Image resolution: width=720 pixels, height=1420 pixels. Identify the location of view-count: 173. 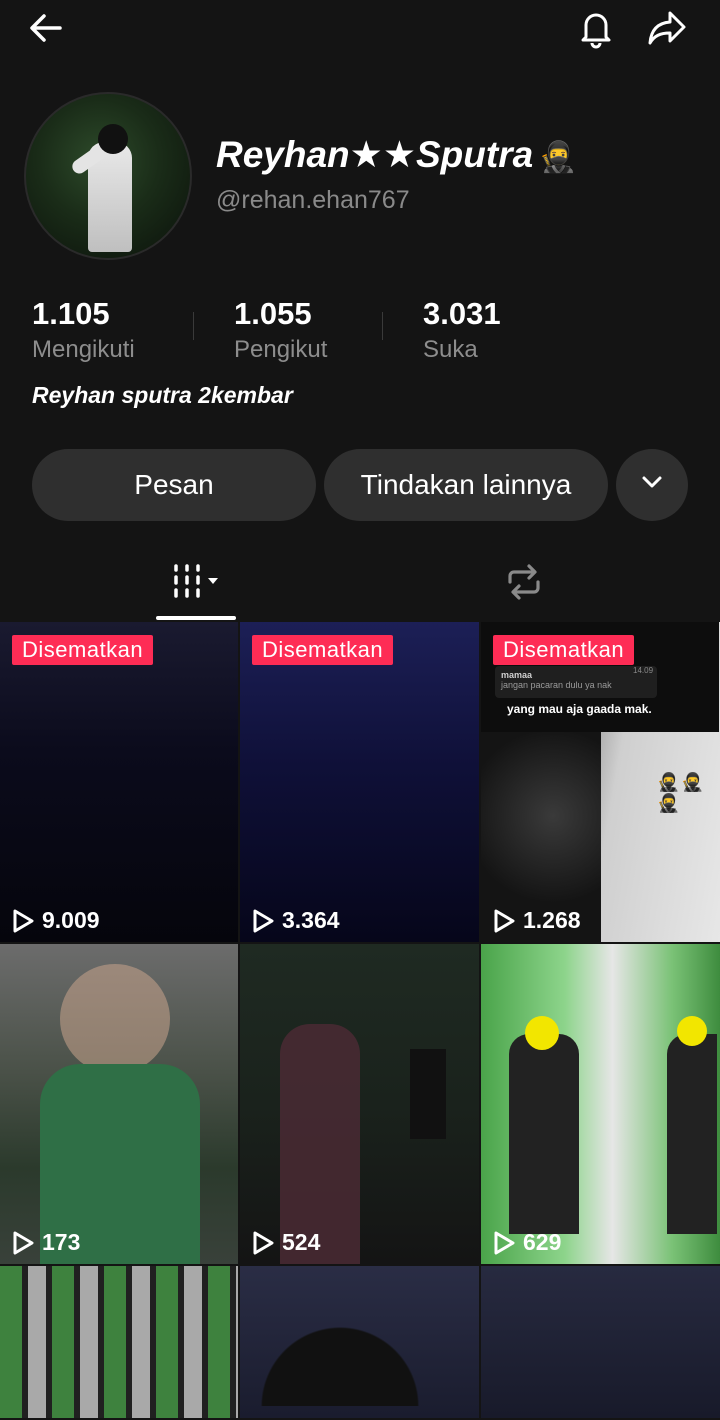
(46, 1242).